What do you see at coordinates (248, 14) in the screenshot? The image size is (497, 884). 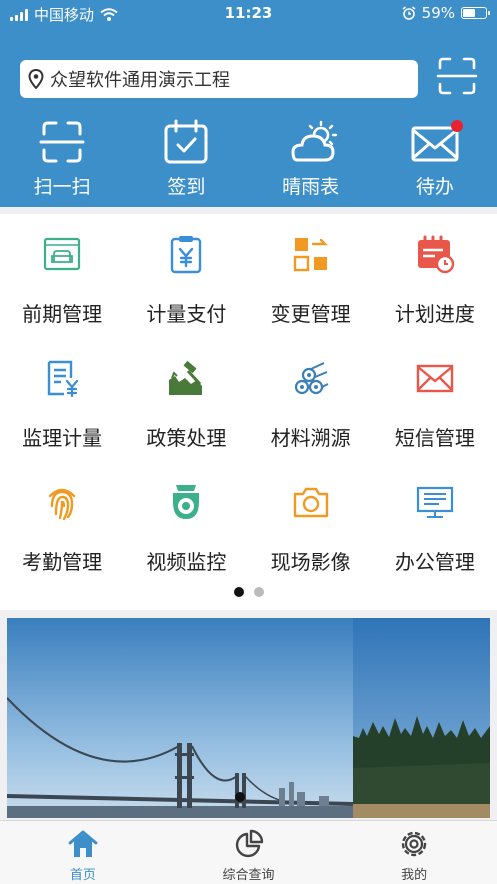 I see `status-bar: 中国移动 11:23 59%` at bounding box center [248, 14].